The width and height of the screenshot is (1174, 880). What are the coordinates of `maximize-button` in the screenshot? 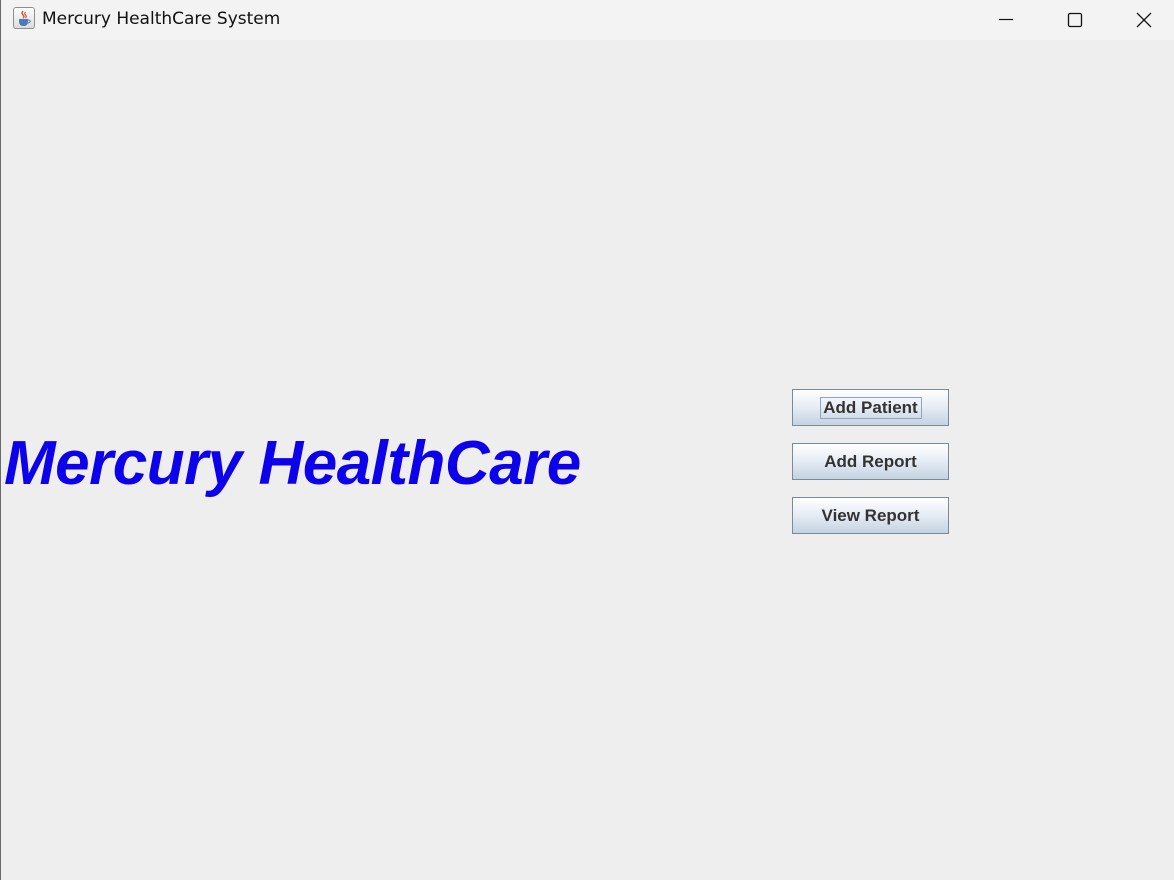 It's located at (1075, 20).